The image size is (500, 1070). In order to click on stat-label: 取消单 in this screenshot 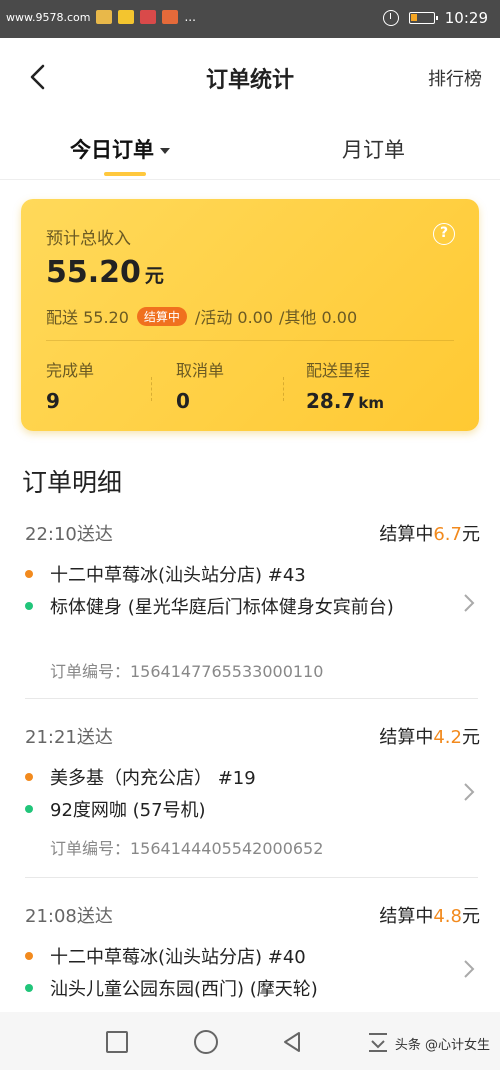, I will do `click(200, 370)`.